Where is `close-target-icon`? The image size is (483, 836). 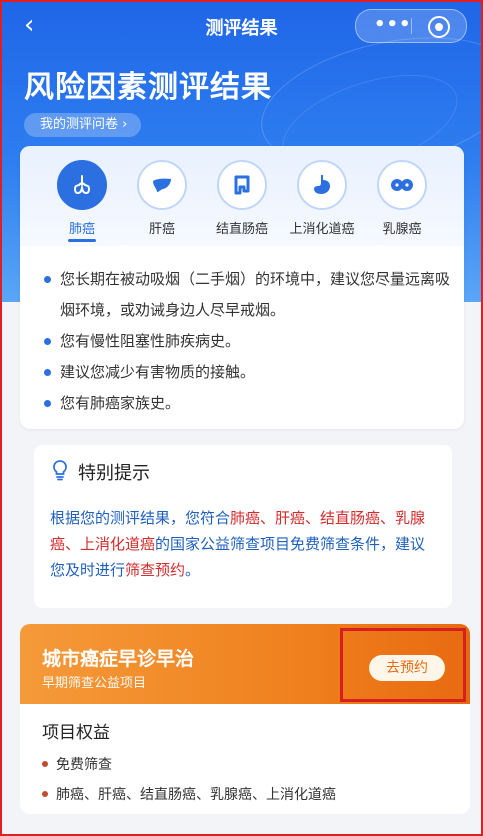
close-target-icon is located at coordinates (439, 27).